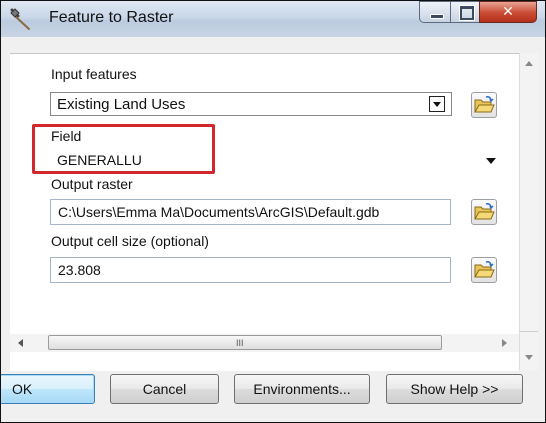  What do you see at coordinates (529, 357) in the screenshot?
I see `scroll-down-icon` at bounding box center [529, 357].